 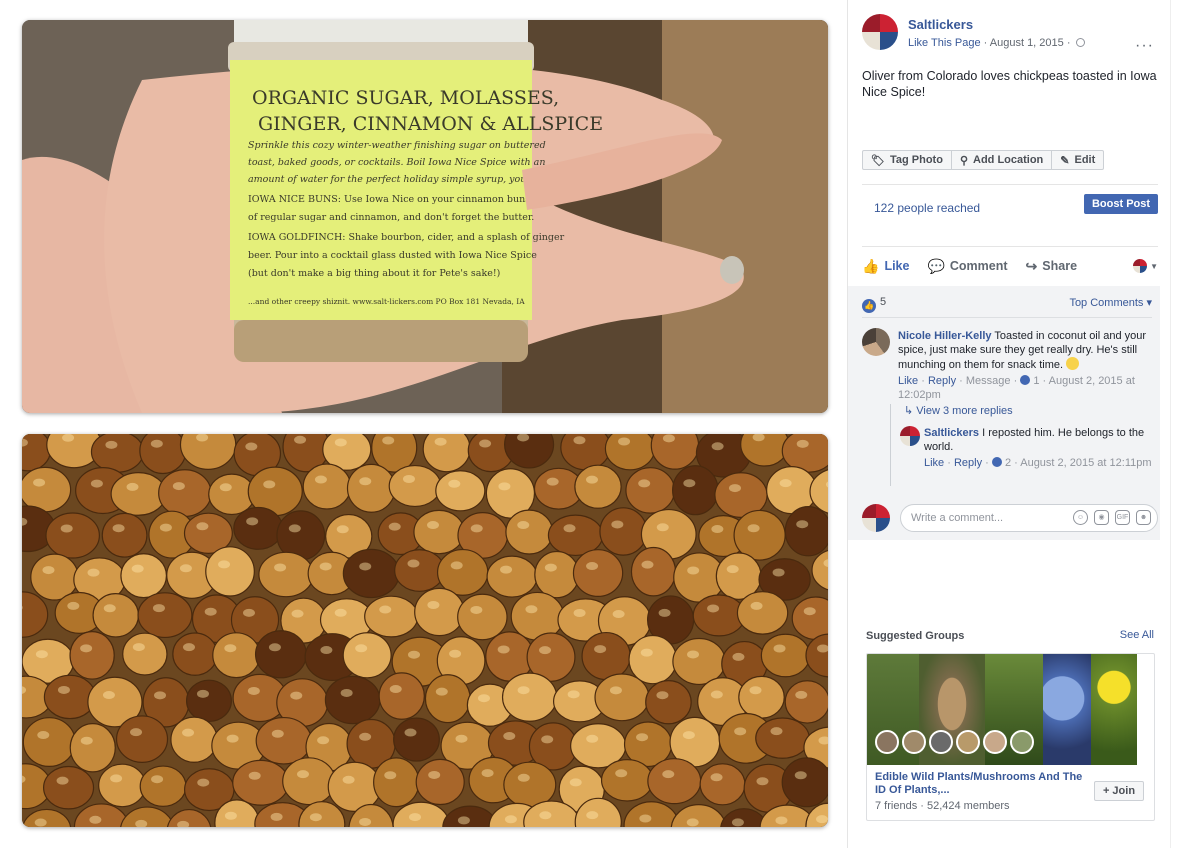 What do you see at coordinates (876, 518) in the screenshot?
I see `current-user-avatar` at bounding box center [876, 518].